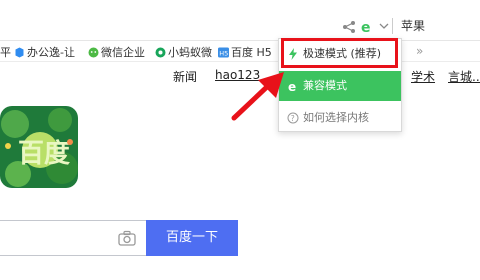  What do you see at coordinates (240, 61) in the screenshot?
I see `bookmarks-divider` at bounding box center [240, 61].